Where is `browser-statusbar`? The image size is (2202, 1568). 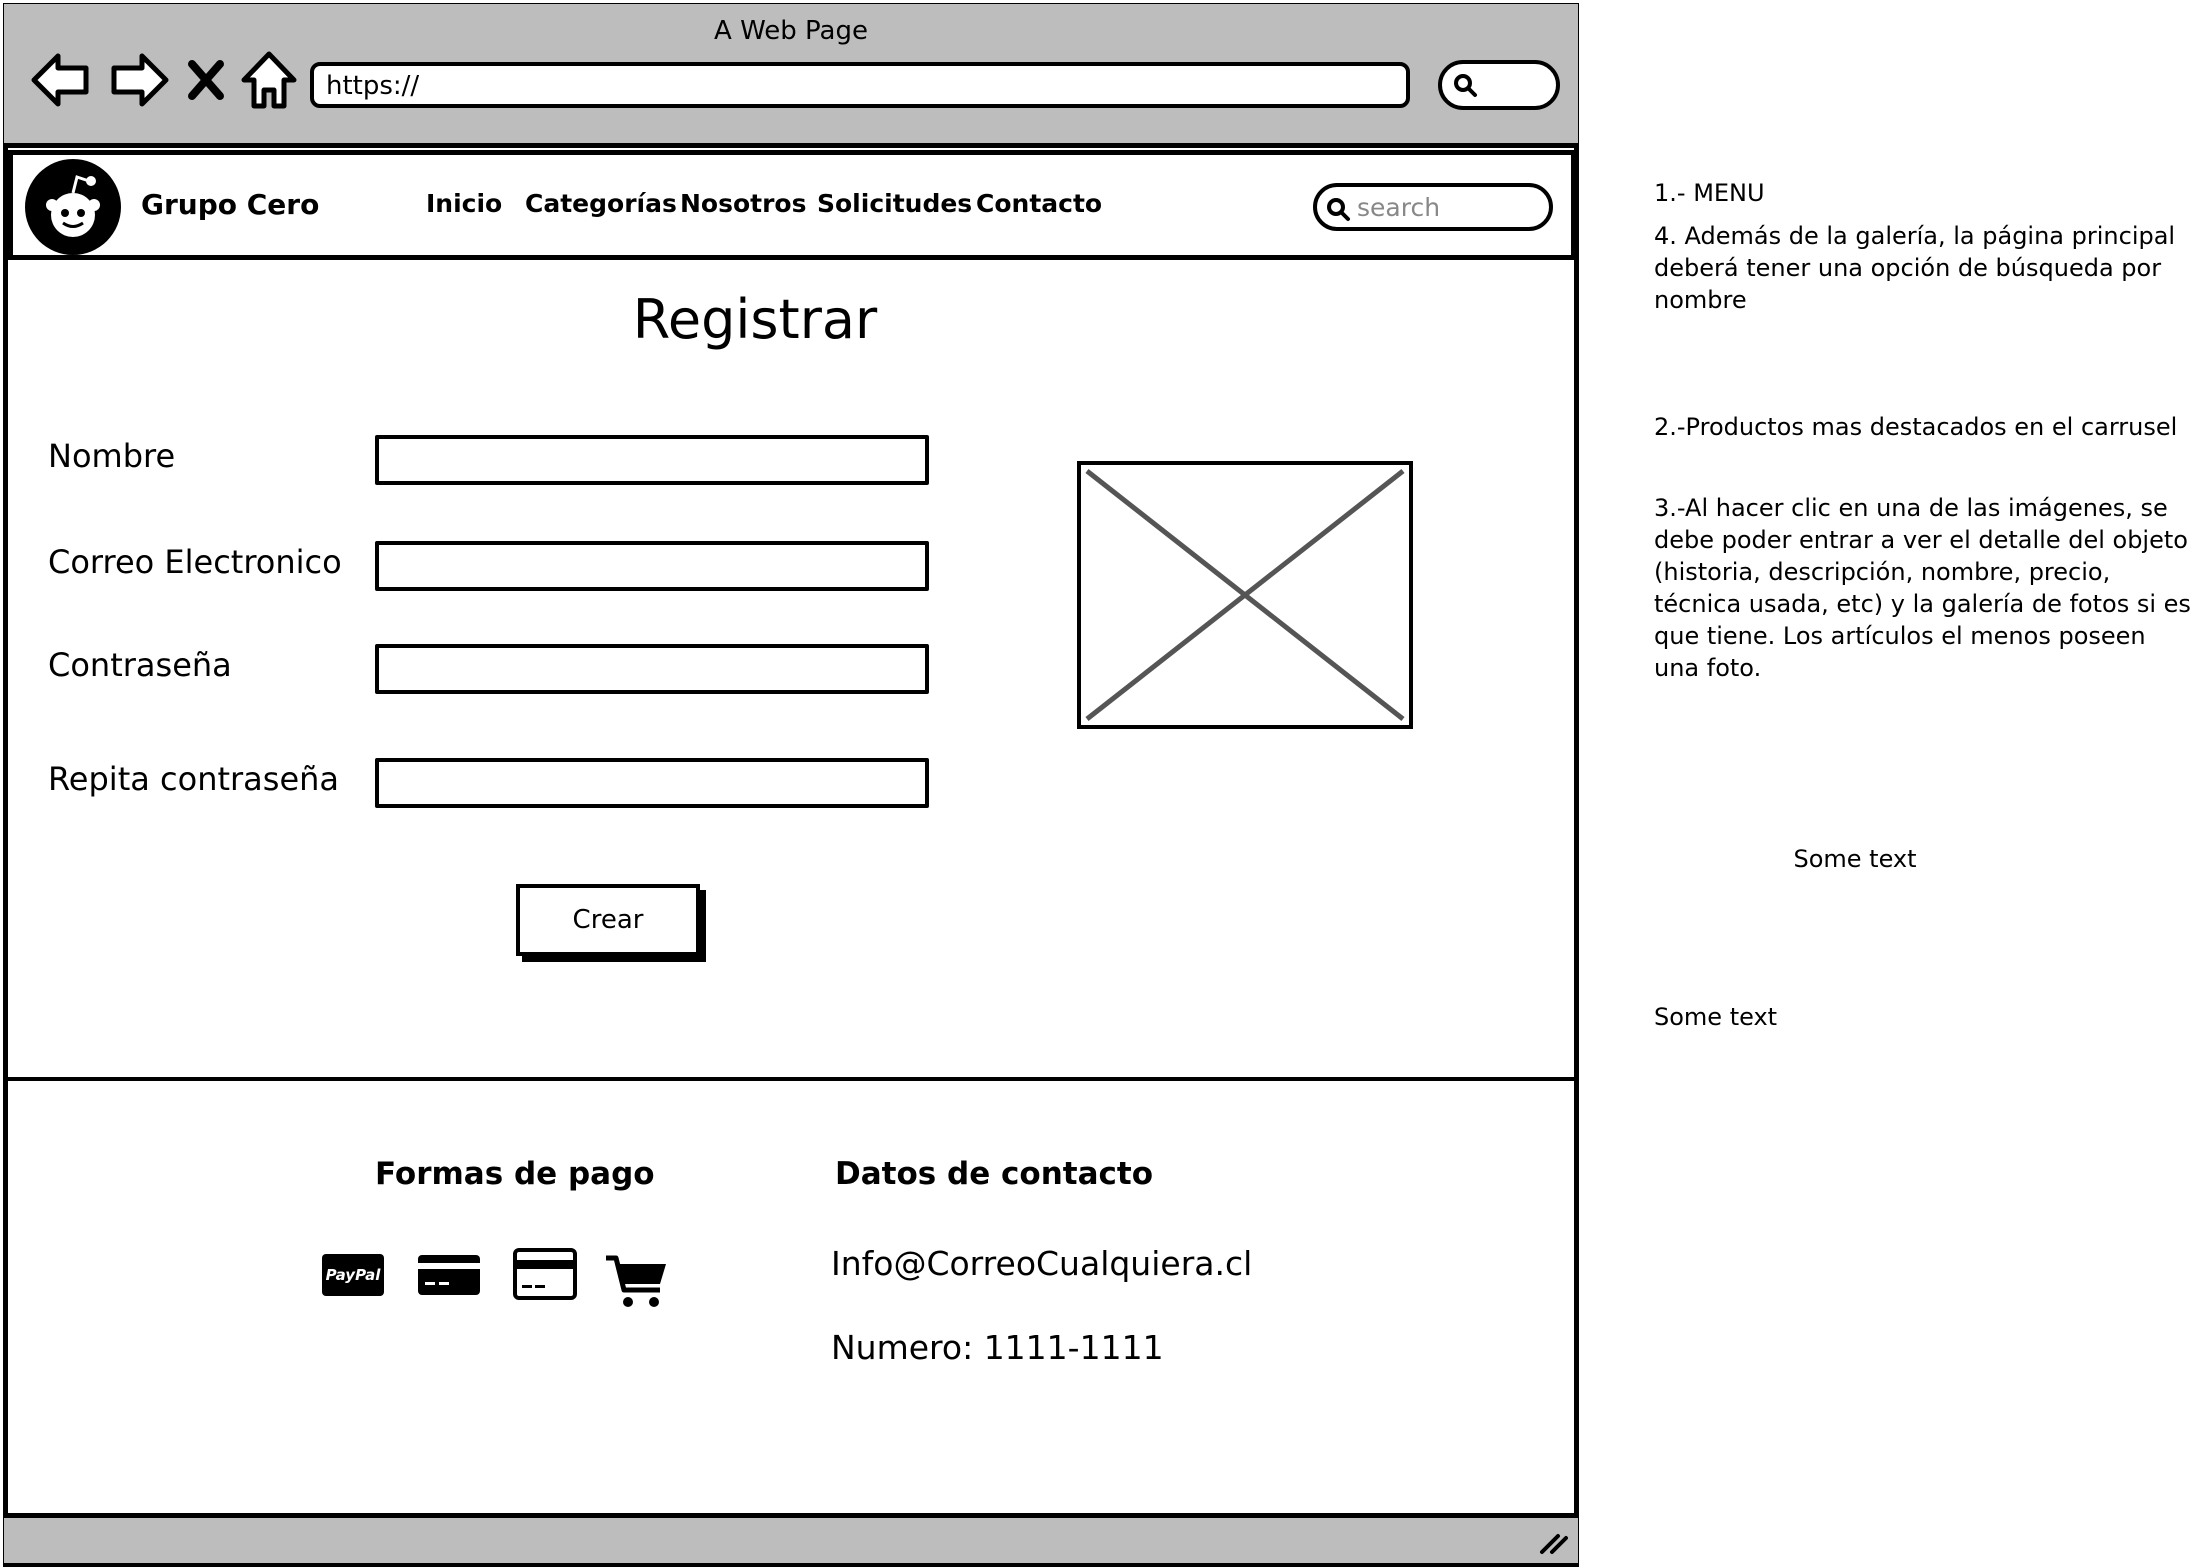 browser-statusbar is located at coordinates (791, 1538).